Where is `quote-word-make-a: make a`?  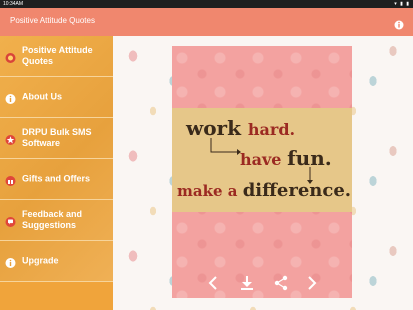 quote-word-make-a: make a is located at coordinates (207, 191).